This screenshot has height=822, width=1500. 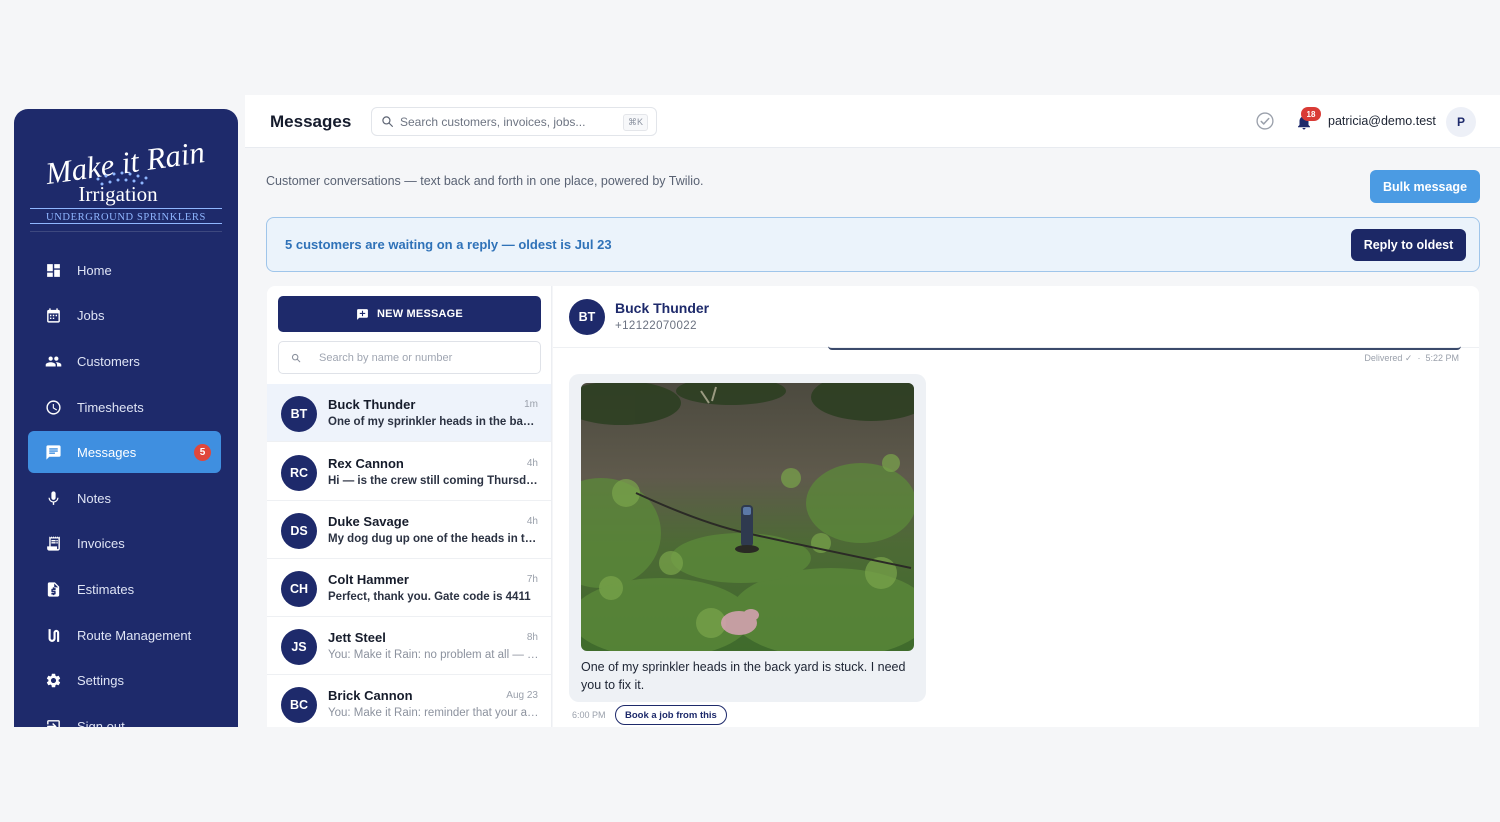 What do you see at coordinates (656, 326) in the screenshot?
I see `thread-contact-phone: +12122070022` at bounding box center [656, 326].